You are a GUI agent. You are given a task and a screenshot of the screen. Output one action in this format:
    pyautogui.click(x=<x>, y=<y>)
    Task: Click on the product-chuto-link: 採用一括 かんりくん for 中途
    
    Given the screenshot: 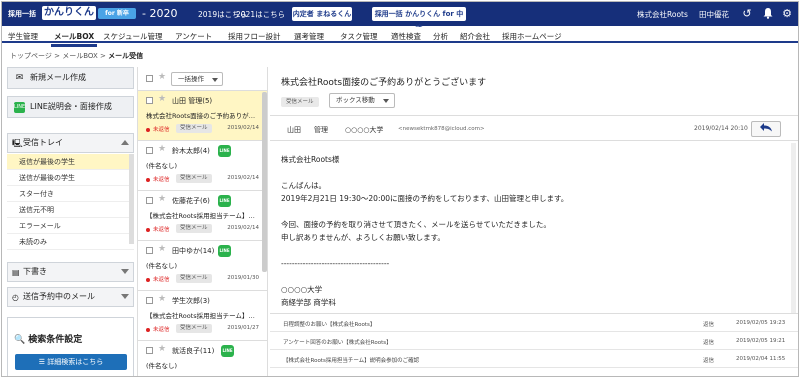 What is the action you would take?
    pyautogui.click(x=419, y=19)
    